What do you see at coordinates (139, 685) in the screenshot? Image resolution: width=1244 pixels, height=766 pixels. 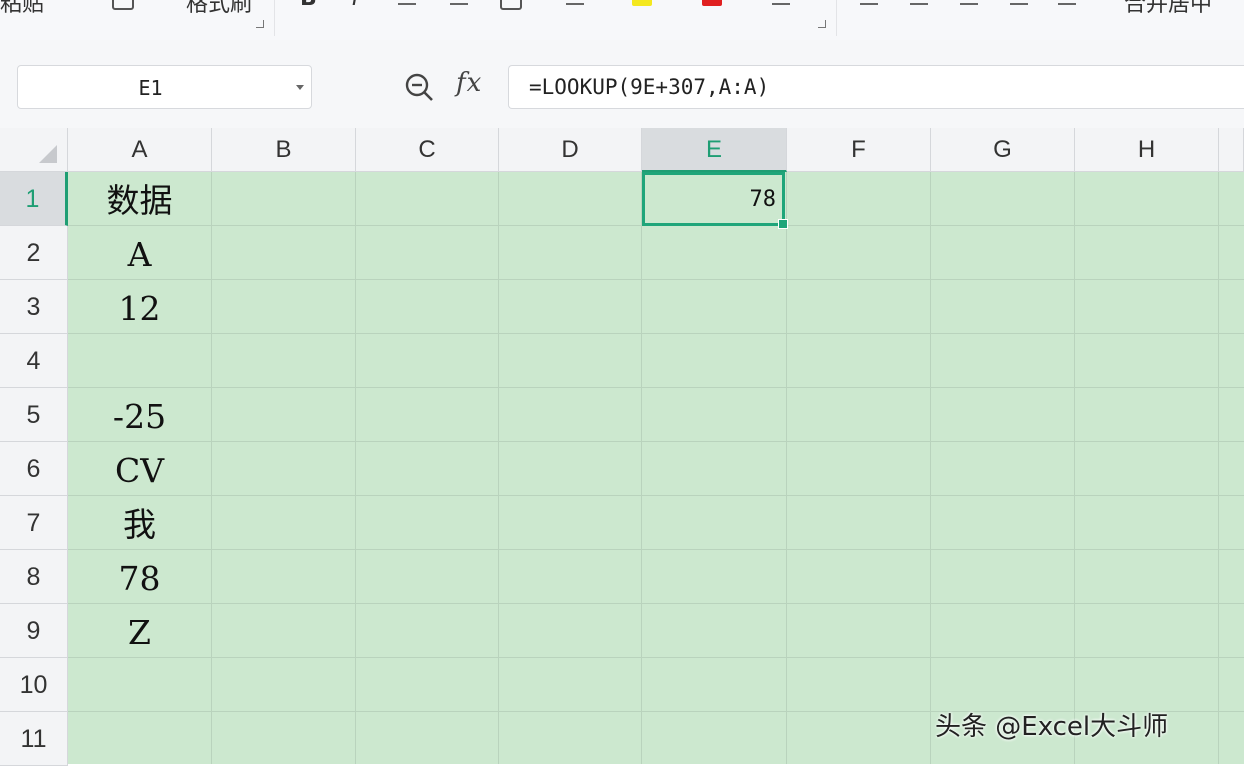 I see `cell-a10` at bounding box center [139, 685].